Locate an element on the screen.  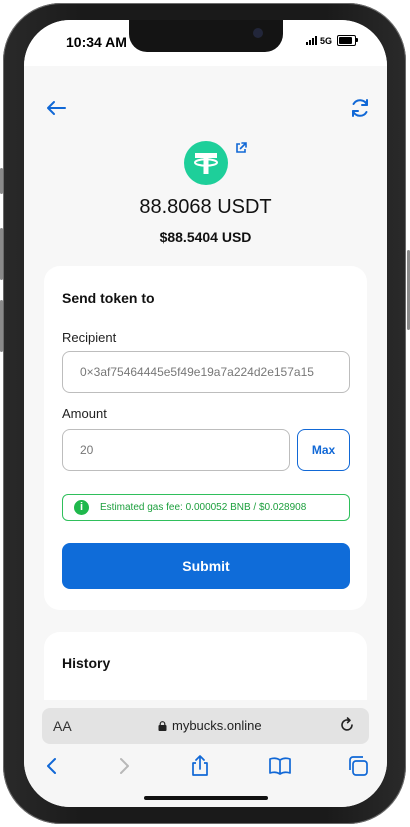
address-bar: AA mybucks.online is located at coordinates (205, 726).